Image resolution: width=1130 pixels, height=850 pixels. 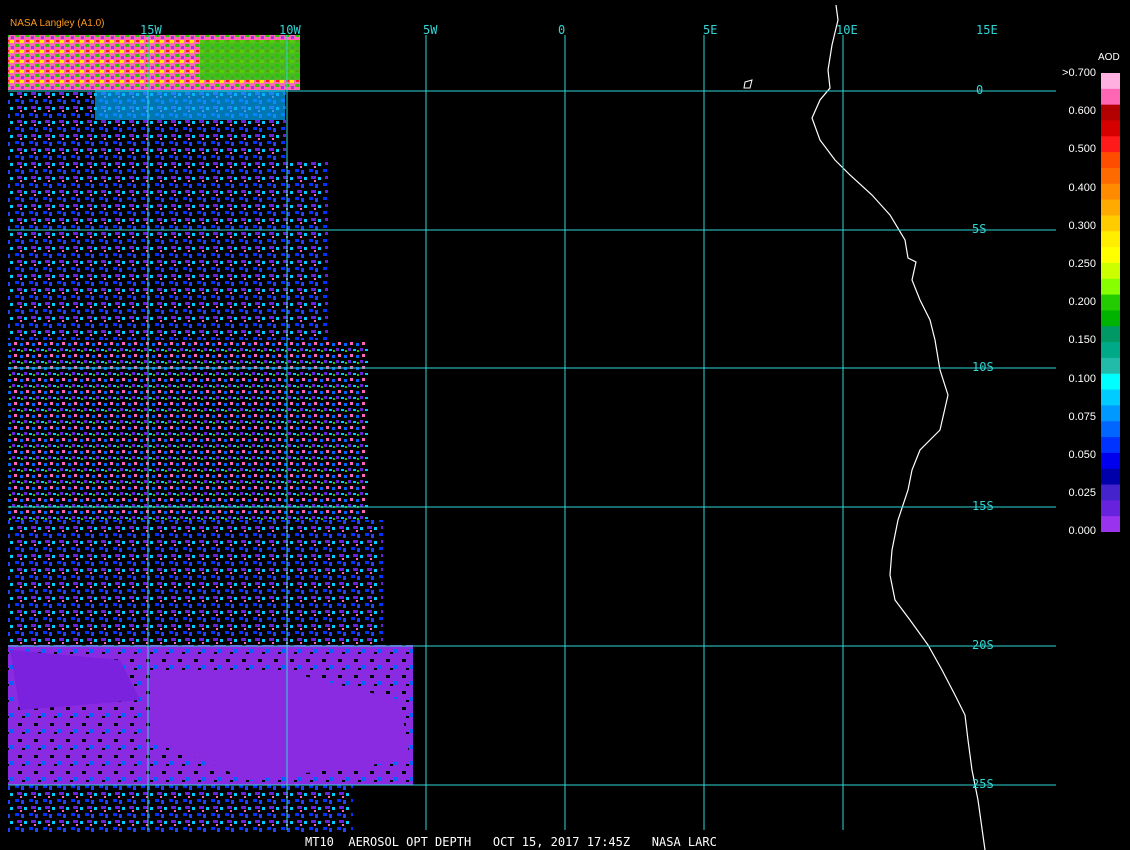 I want to click on legend-colorbar, so click(x=1110, y=302).